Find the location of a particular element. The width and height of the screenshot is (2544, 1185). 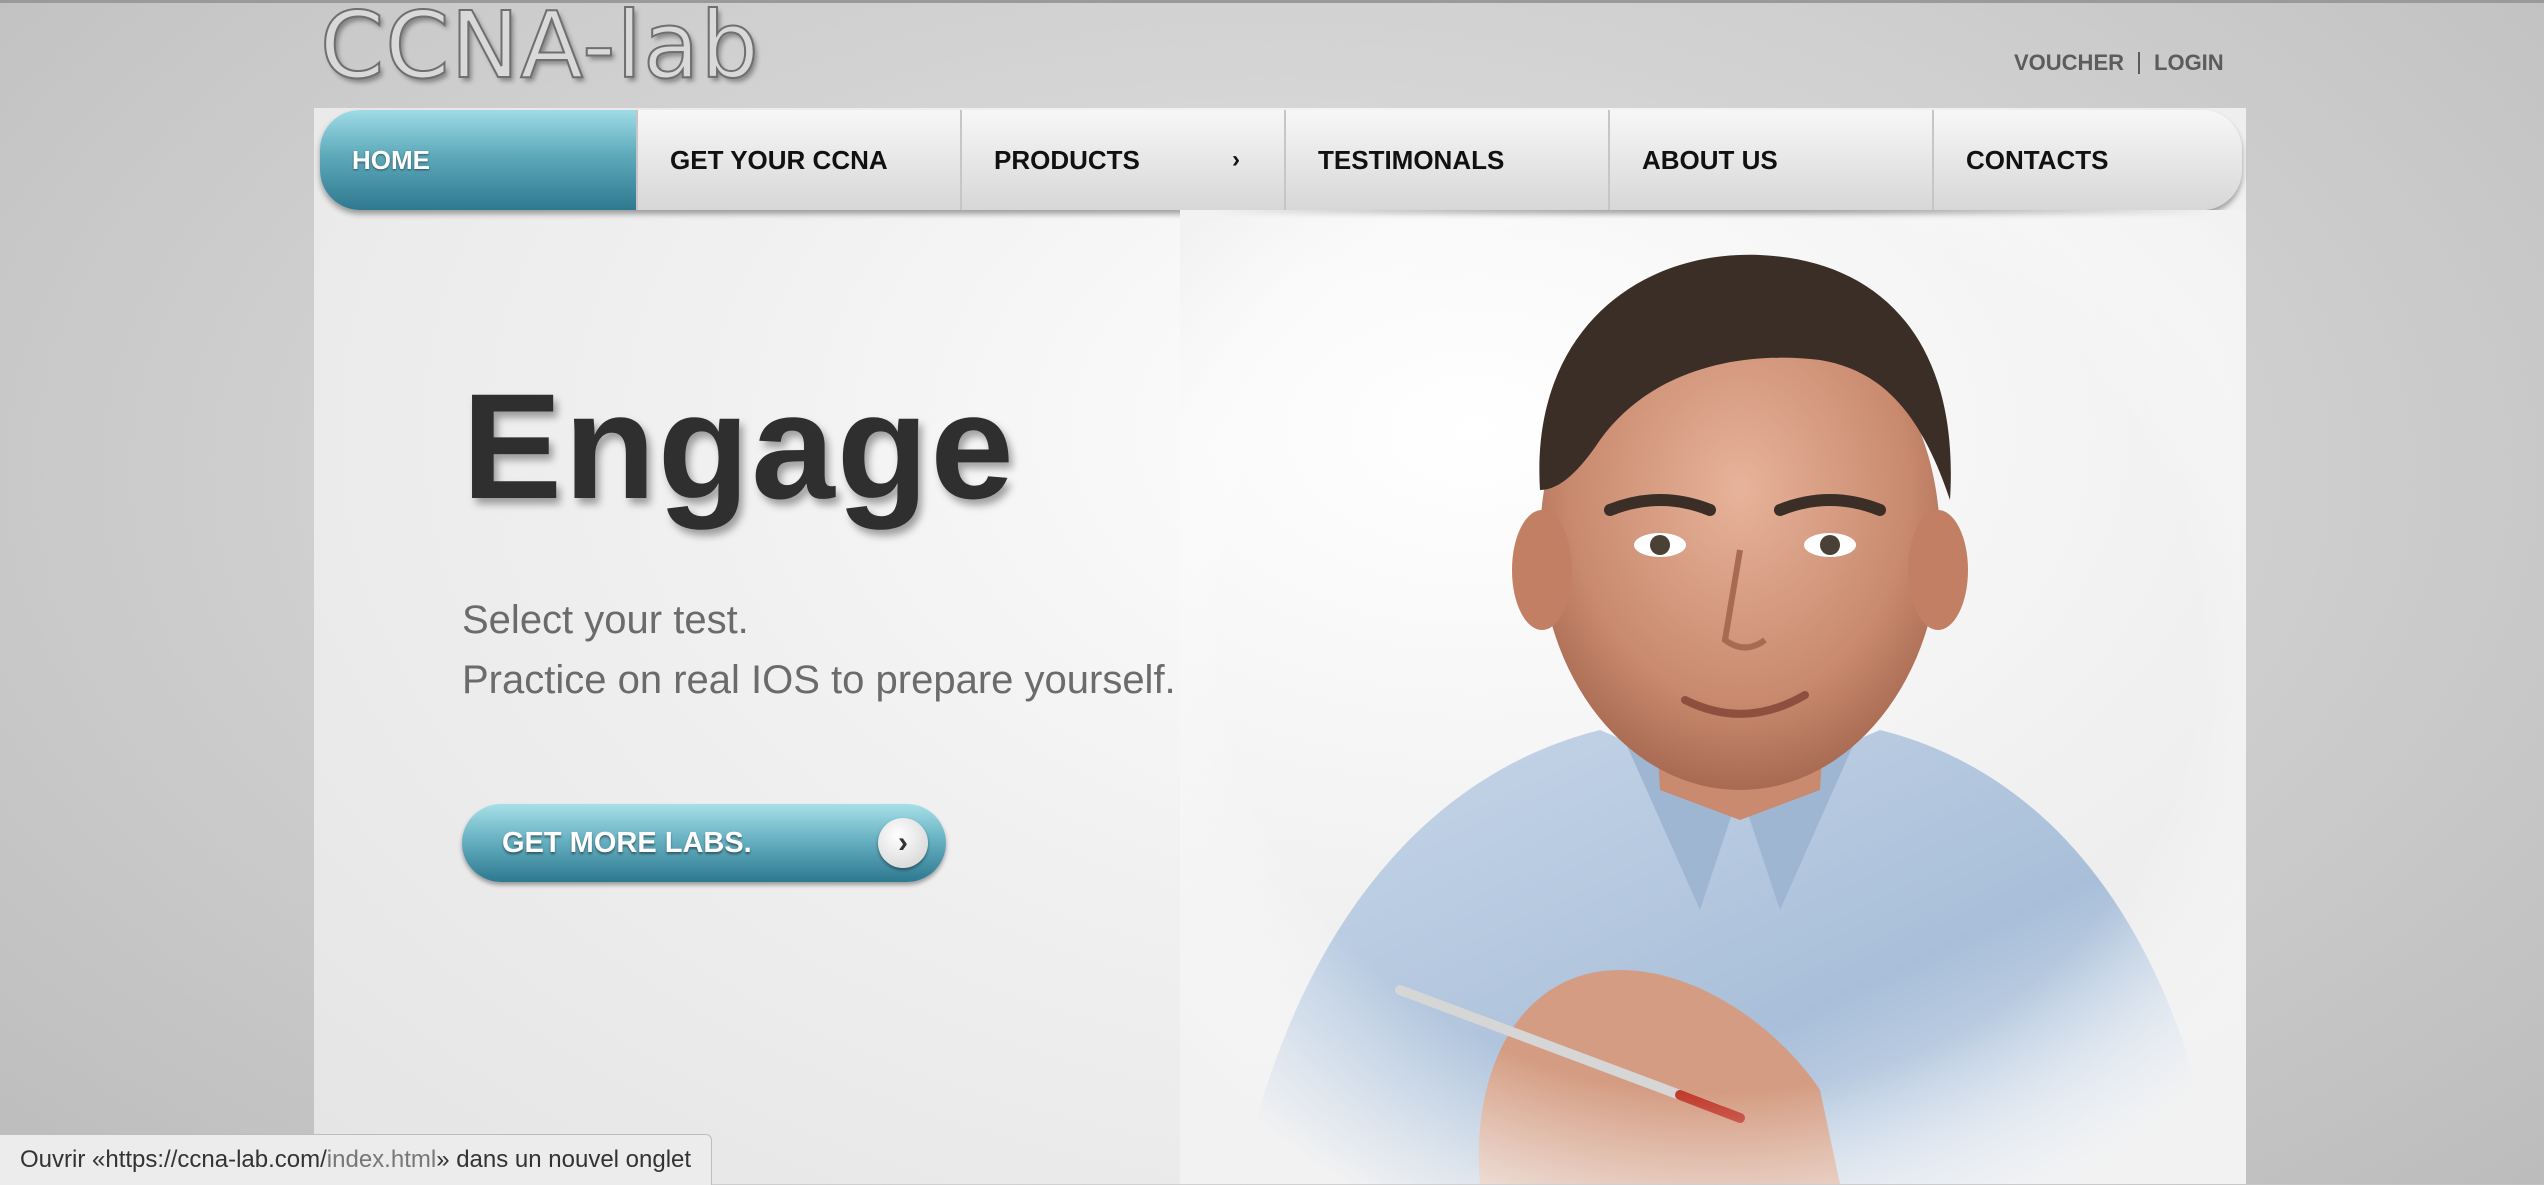

site-logo: CCNA-lab is located at coordinates (539, 50).